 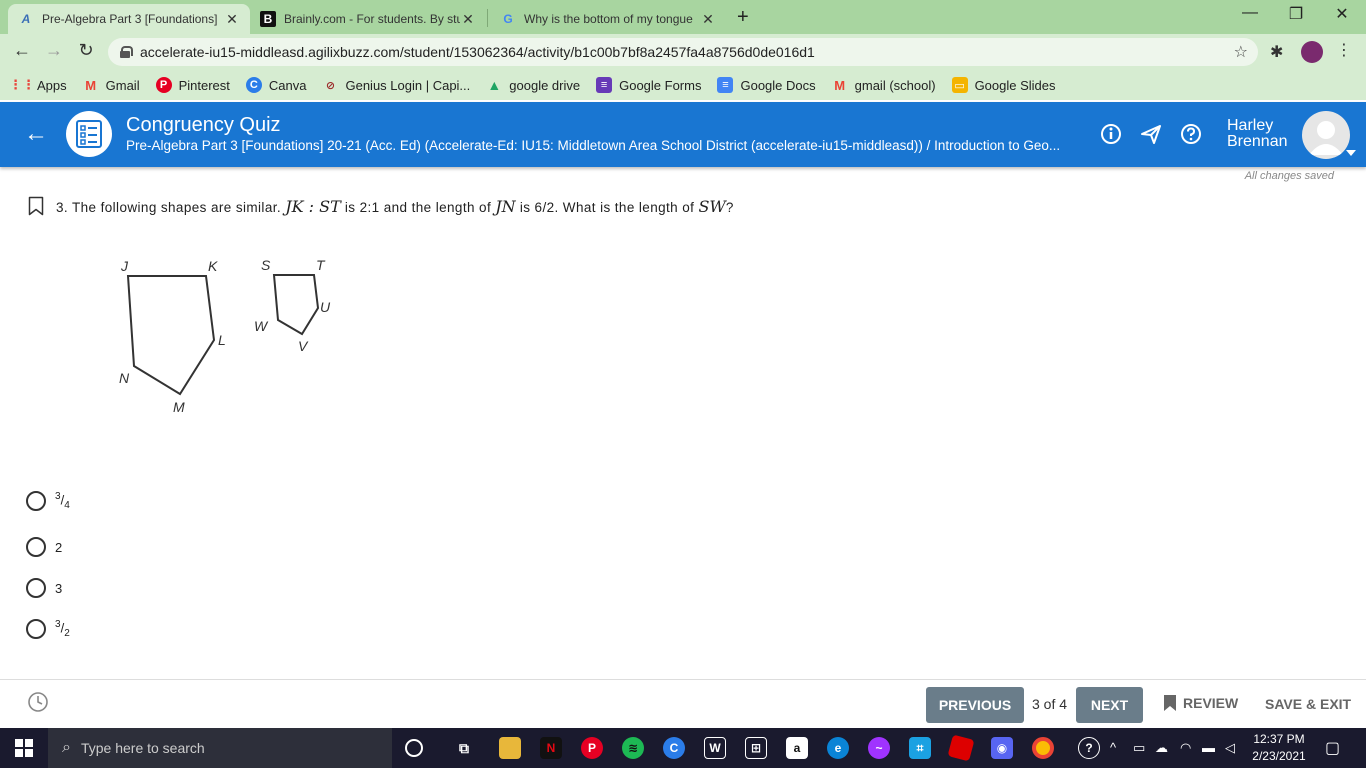 What do you see at coordinates (715, 748) in the screenshot?
I see `wattpad-icon: W` at bounding box center [715, 748].